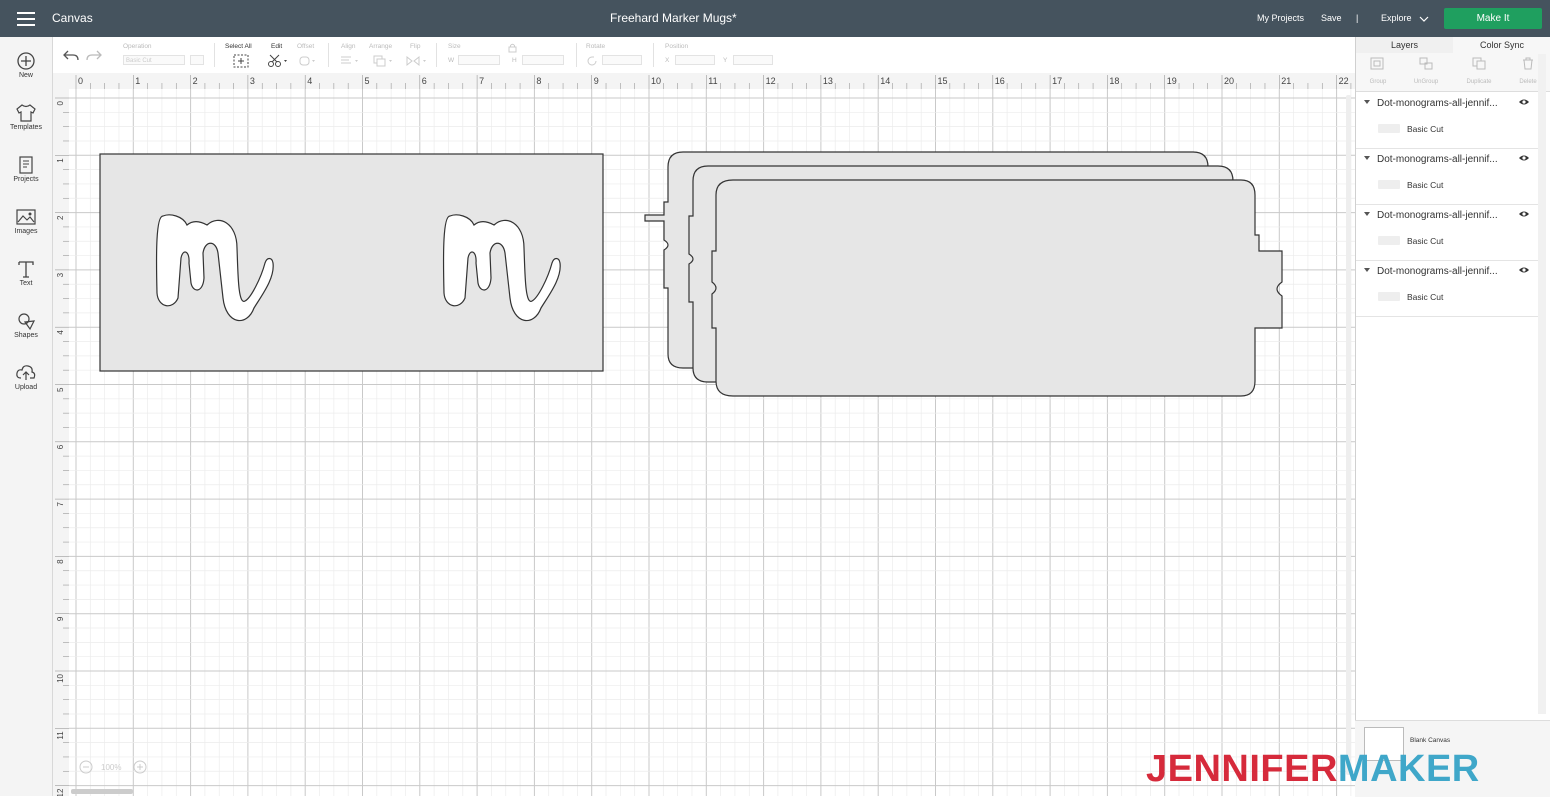  I want to click on trash-icon, so click(1528, 63).